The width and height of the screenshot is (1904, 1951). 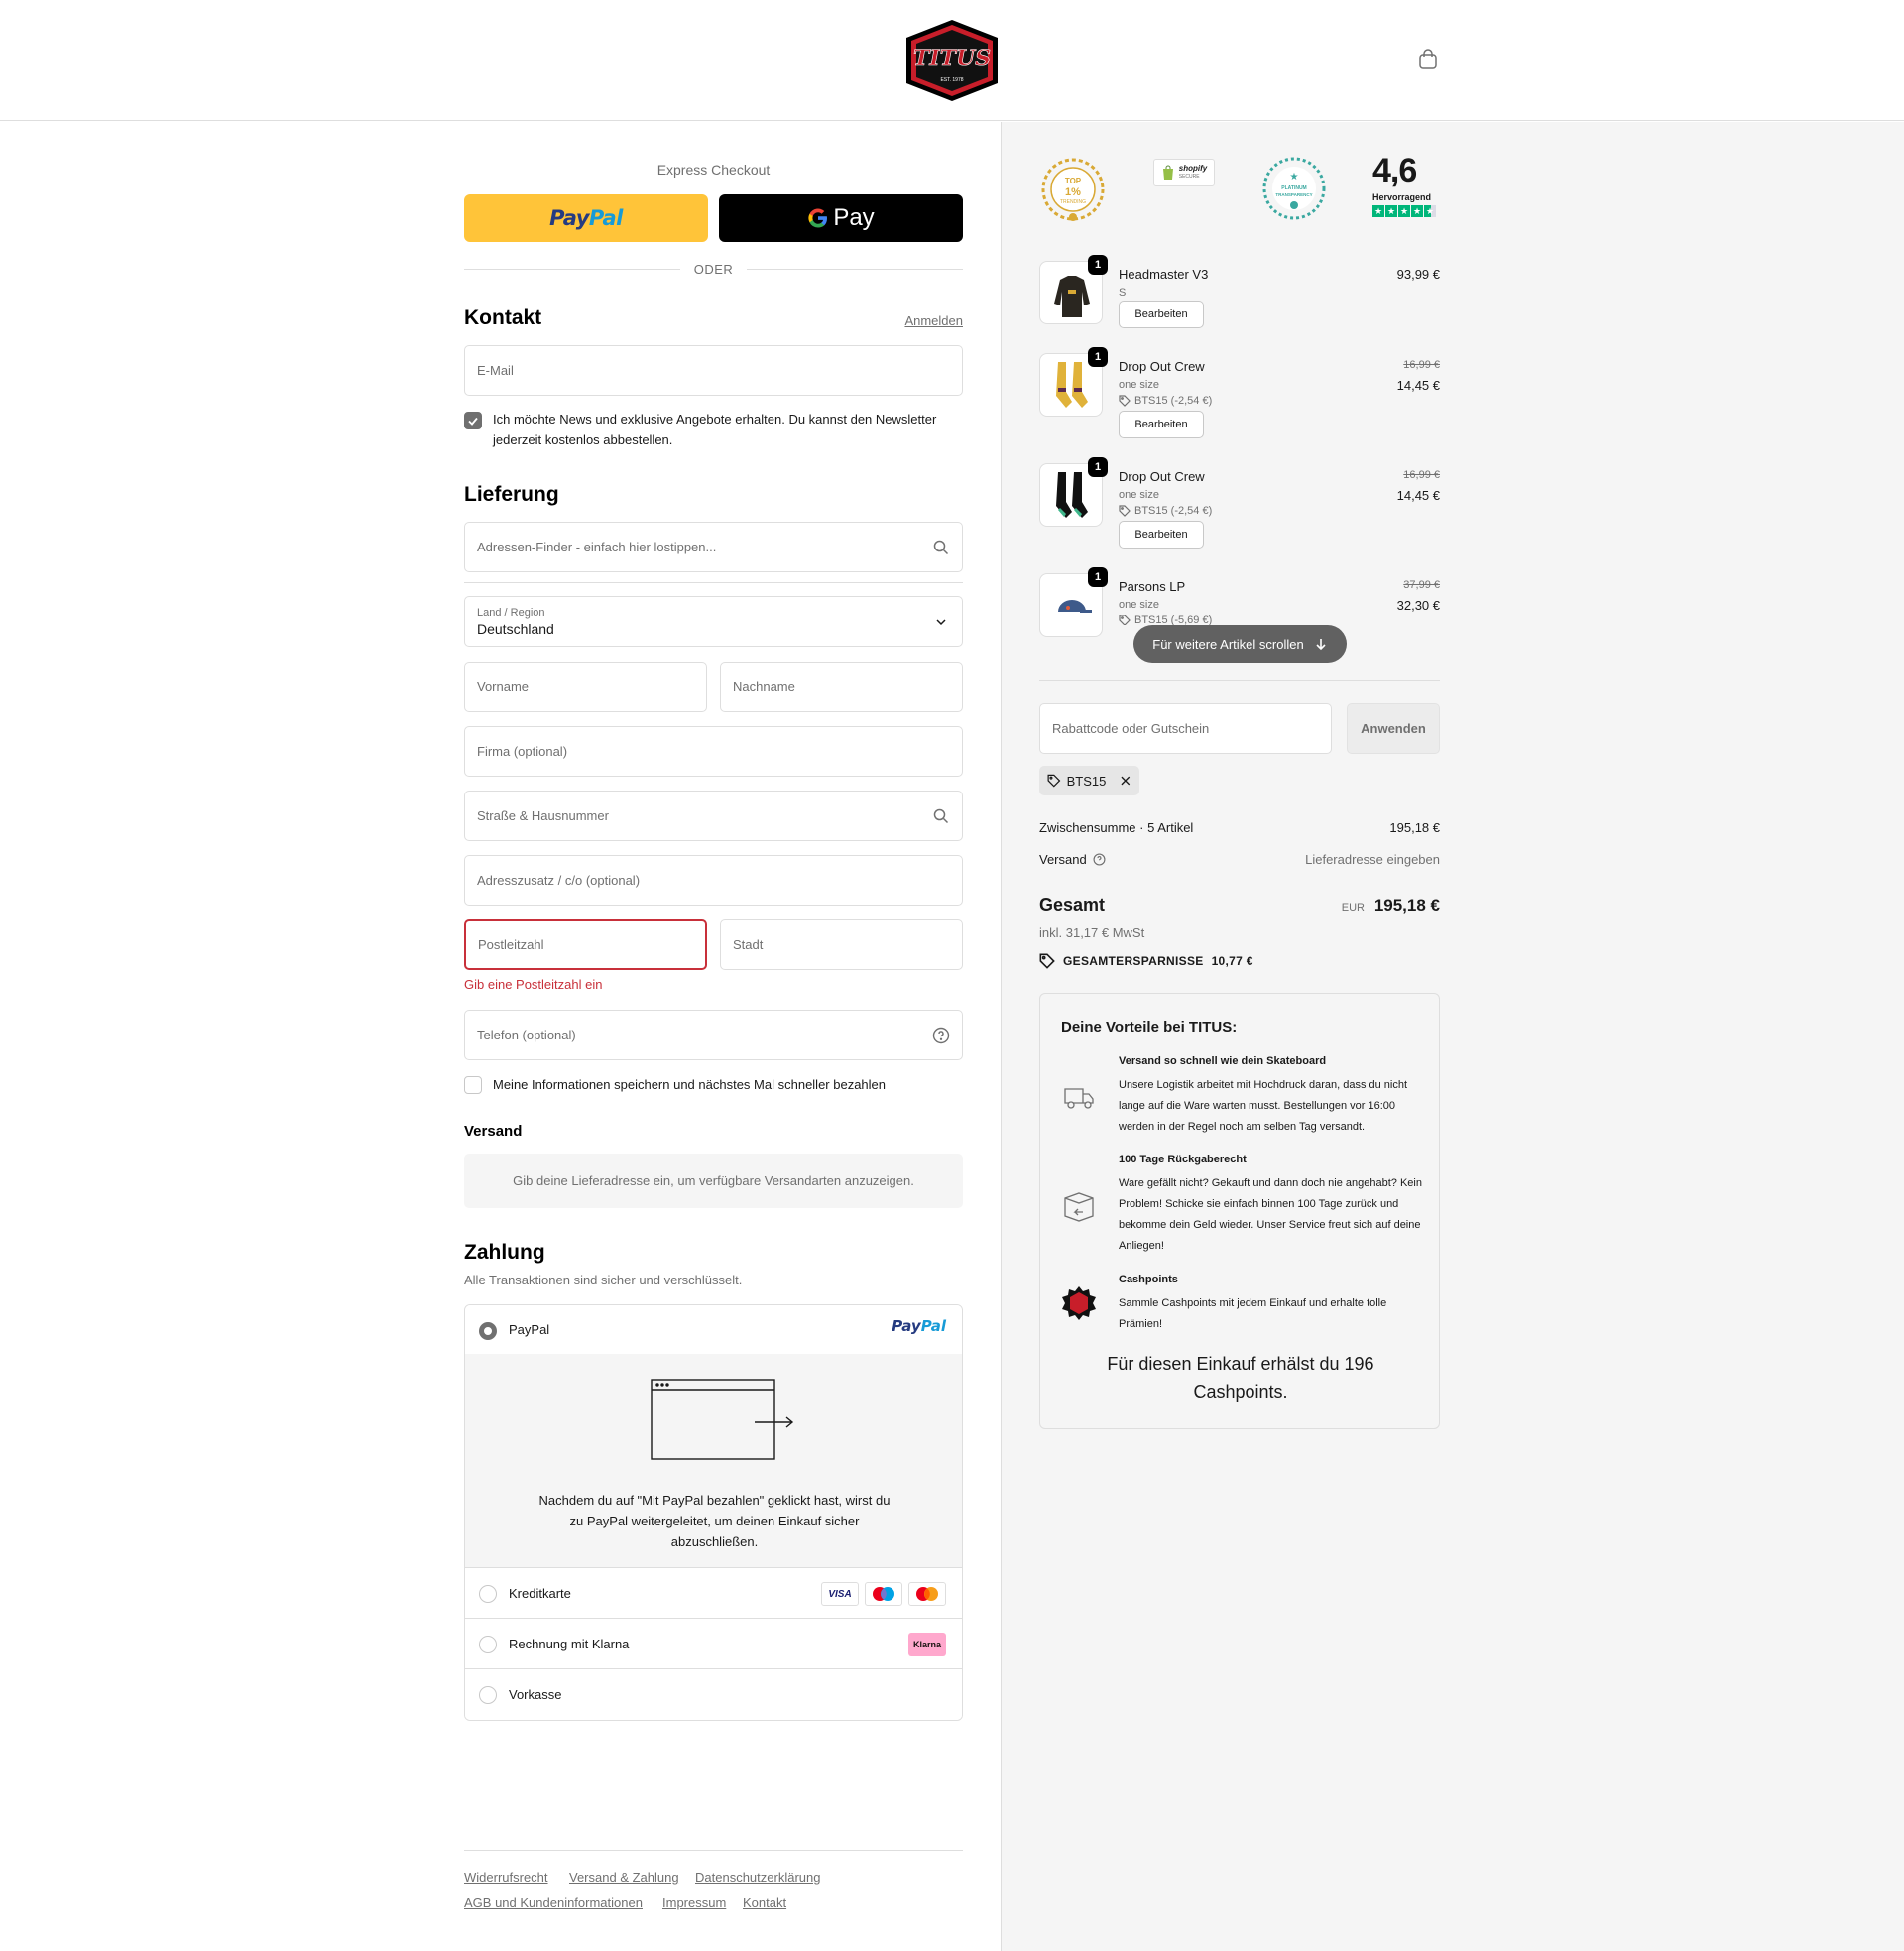 What do you see at coordinates (951, 80) in the screenshot?
I see `svg-text: EST. 1978` at bounding box center [951, 80].